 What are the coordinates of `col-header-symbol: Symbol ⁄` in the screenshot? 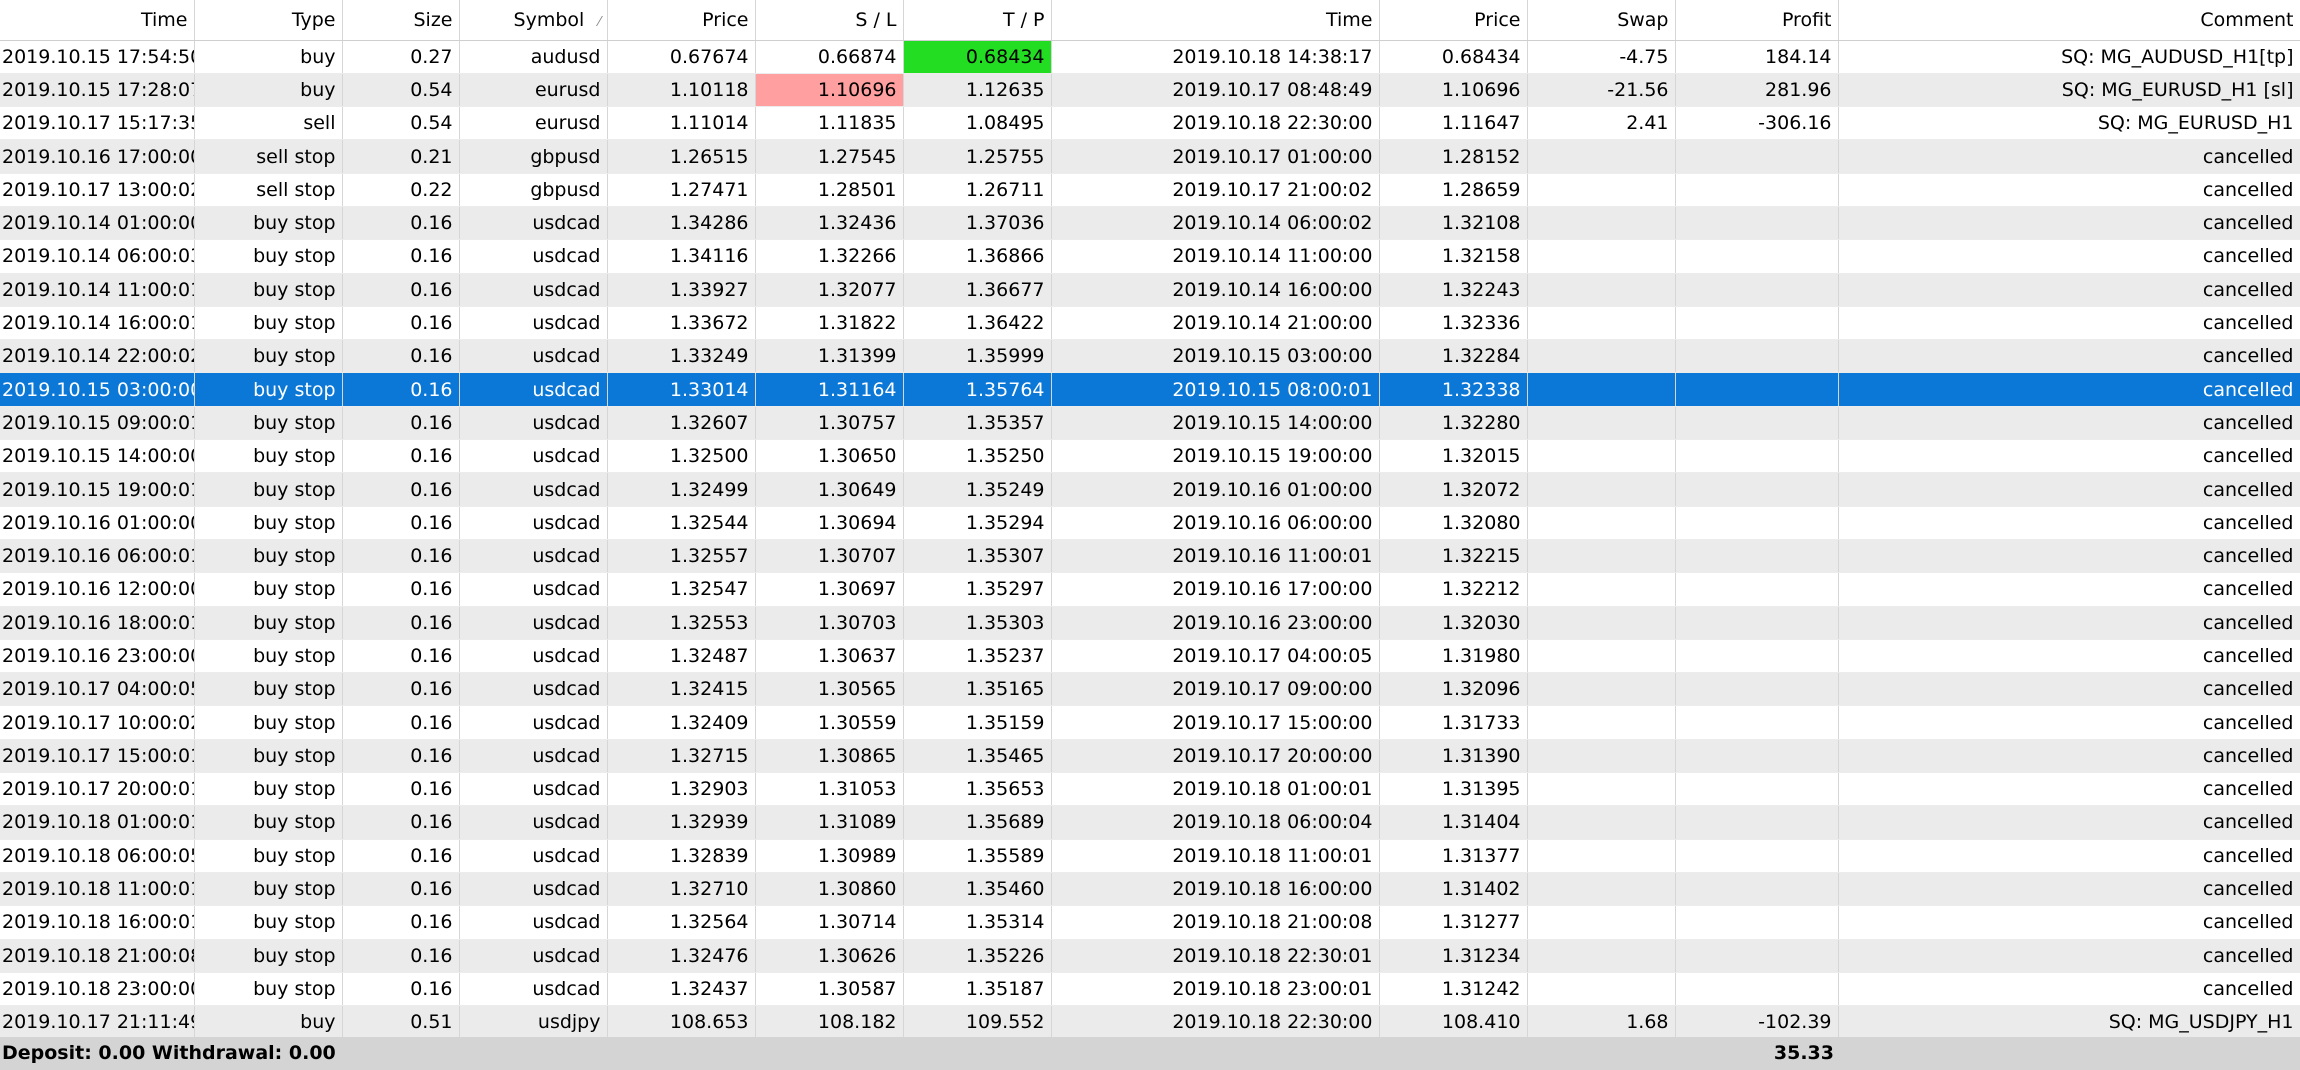 It's located at (533, 20).